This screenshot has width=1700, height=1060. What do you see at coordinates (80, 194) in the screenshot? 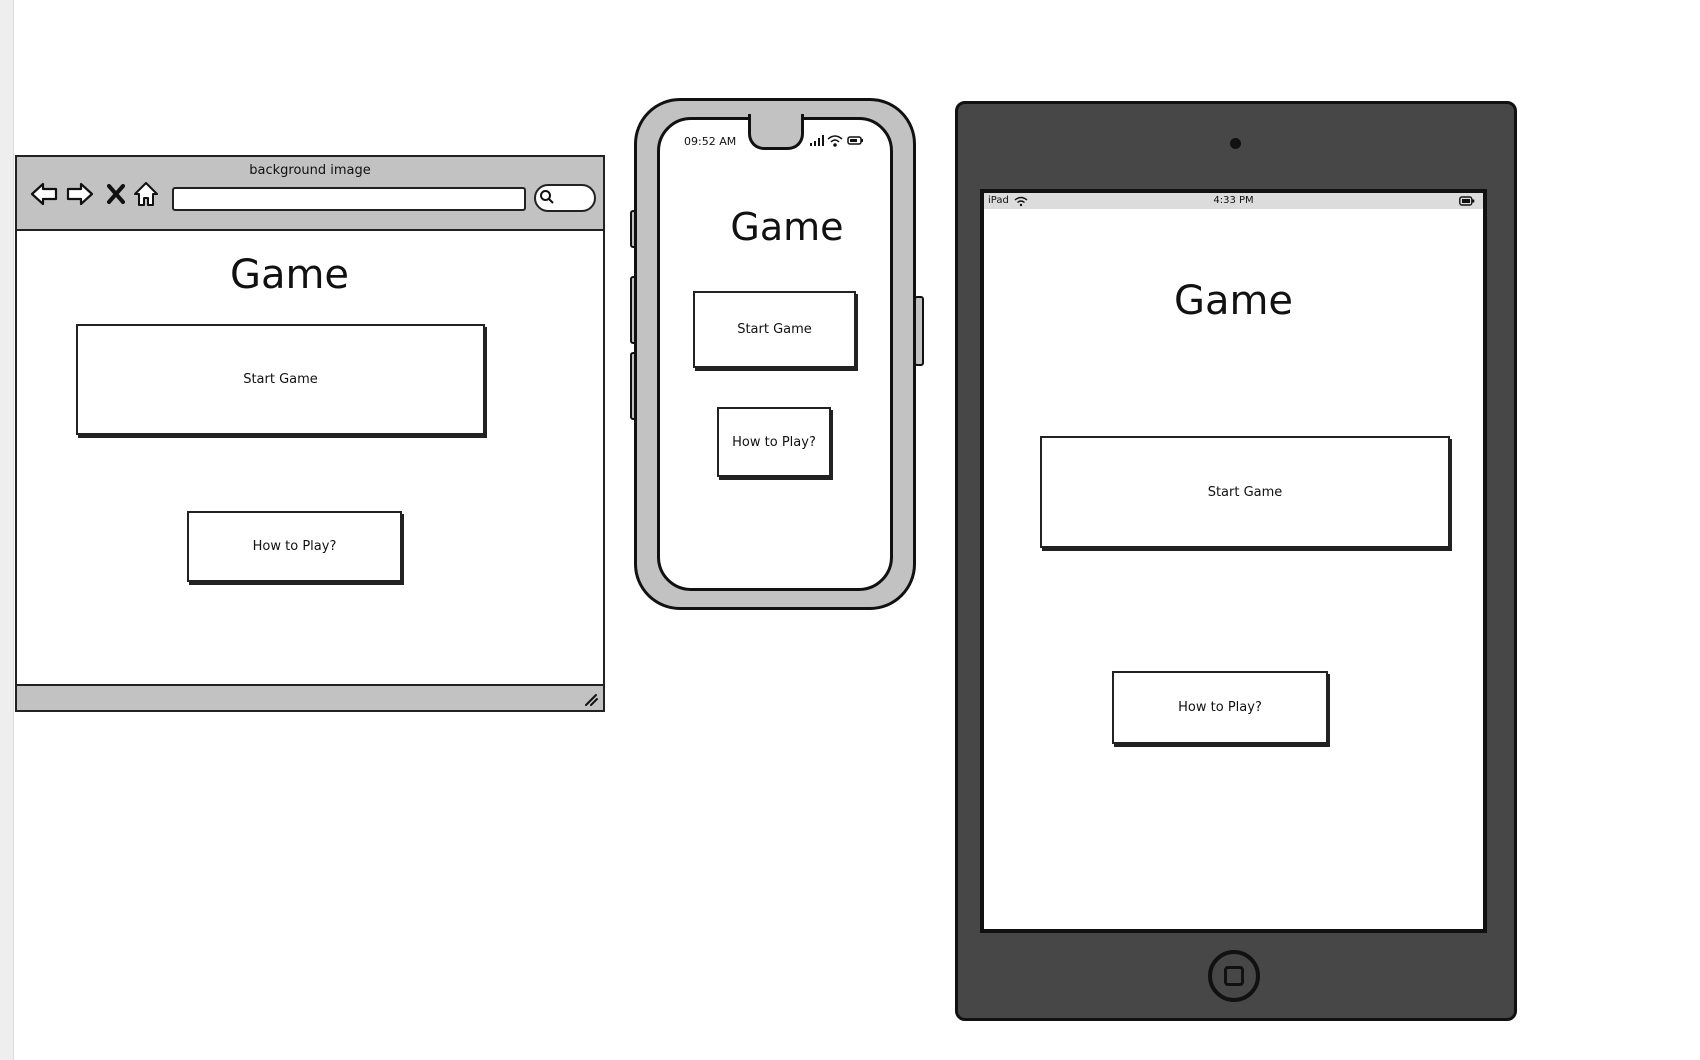
I see `forward-arrow-icon` at bounding box center [80, 194].